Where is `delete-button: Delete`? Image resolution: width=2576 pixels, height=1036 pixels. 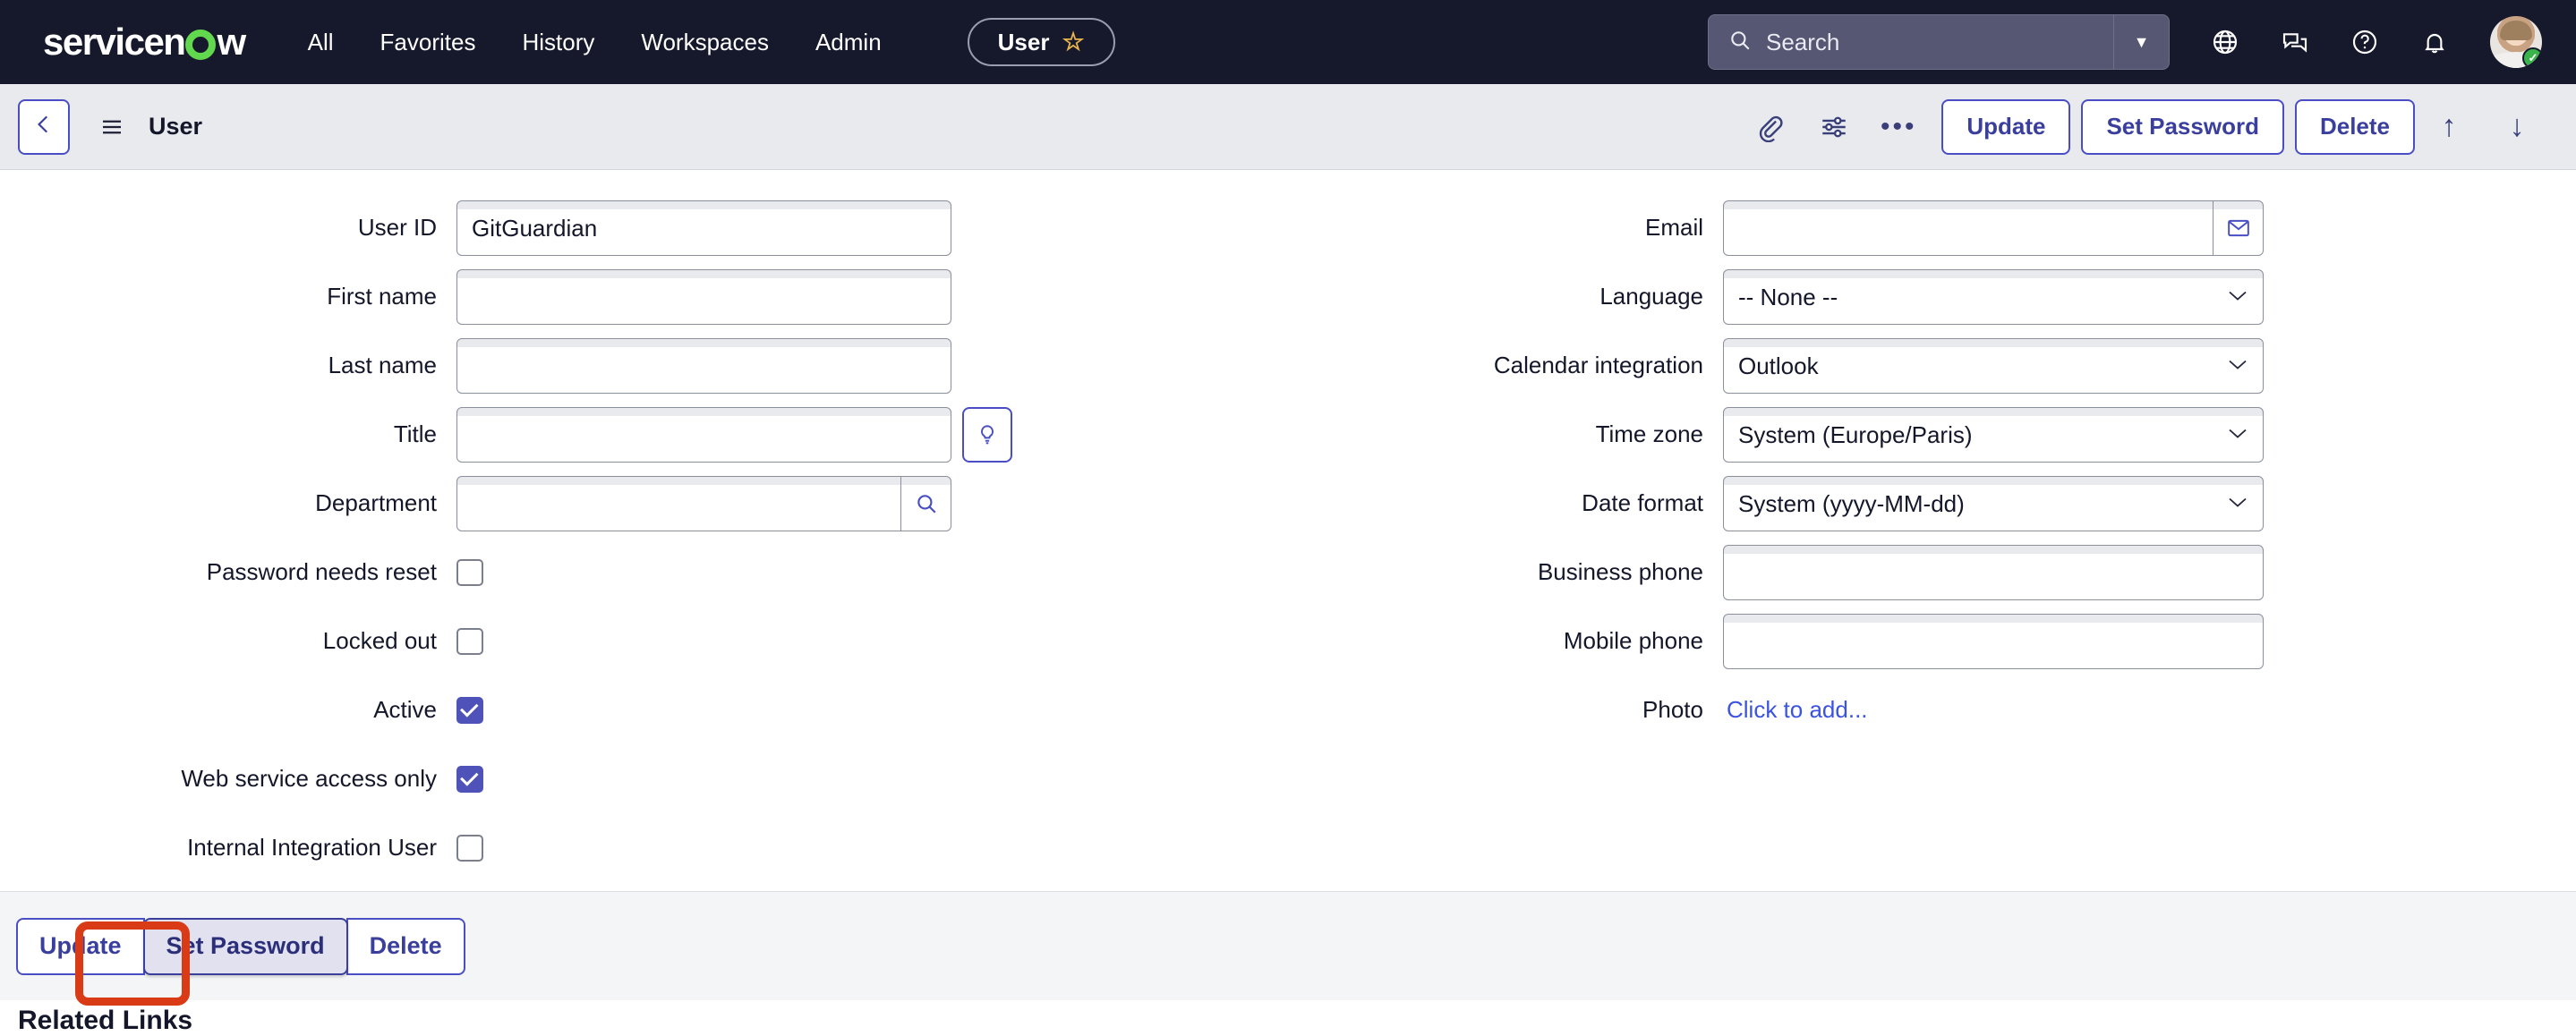 delete-button: Delete is located at coordinates (2354, 127).